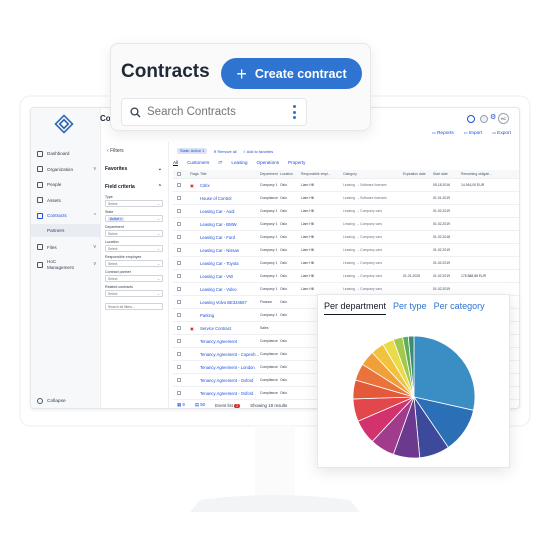 Image resolution: width=550 pixels, height=534 pixels. What do you see at coordinates (296, 163) in the screenshot?
I see `tab-property: Property` at bounding box center [296, 163].